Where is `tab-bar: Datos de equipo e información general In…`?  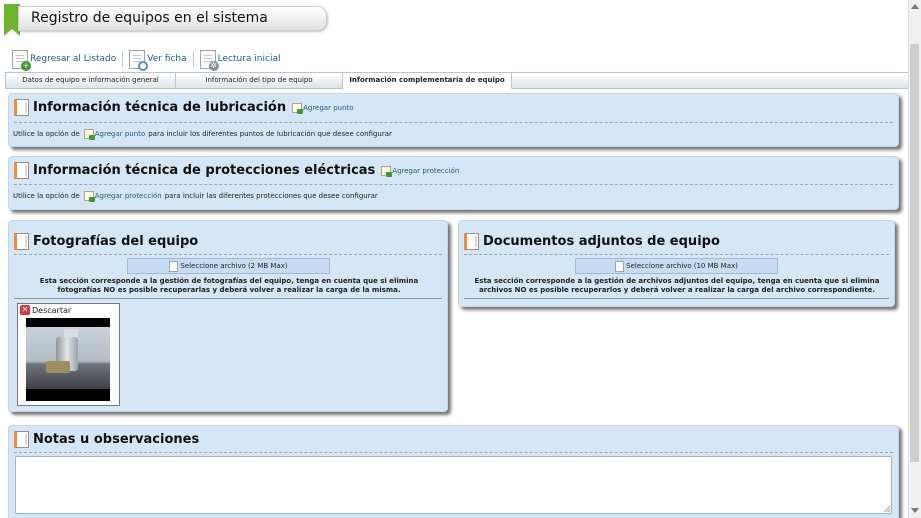
tab-bar: Datos de equipo e información general In… is located at coordinates (459, 80).